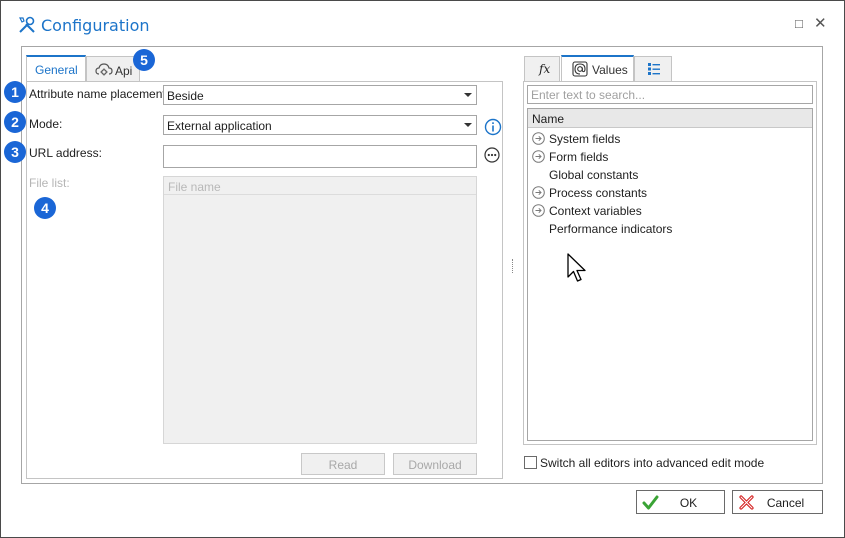  Describe the element at coordinates (46, 124) in the screenshot. I see `mode-label: Mode:` at that location.